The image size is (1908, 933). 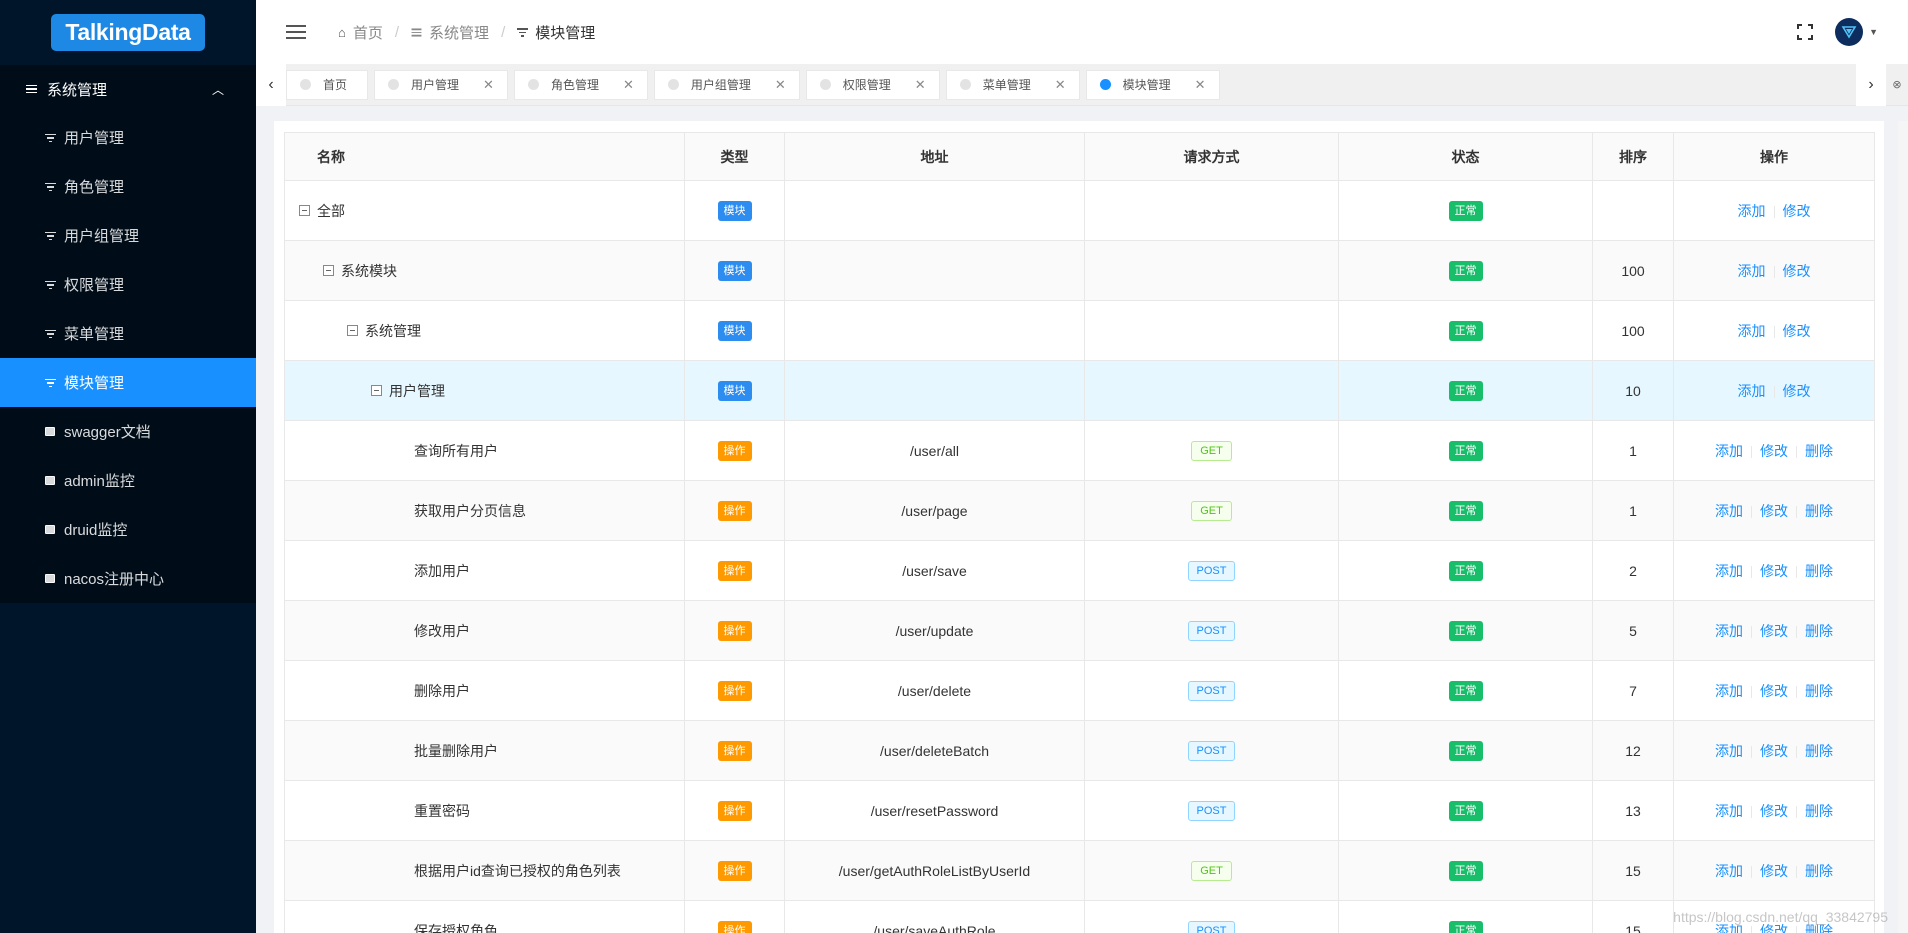 What do you see at coordinates (1152, 84) in the screenshot?
I see `tab-6: 模块管理 ✕` at bounding box center [1152, 84].